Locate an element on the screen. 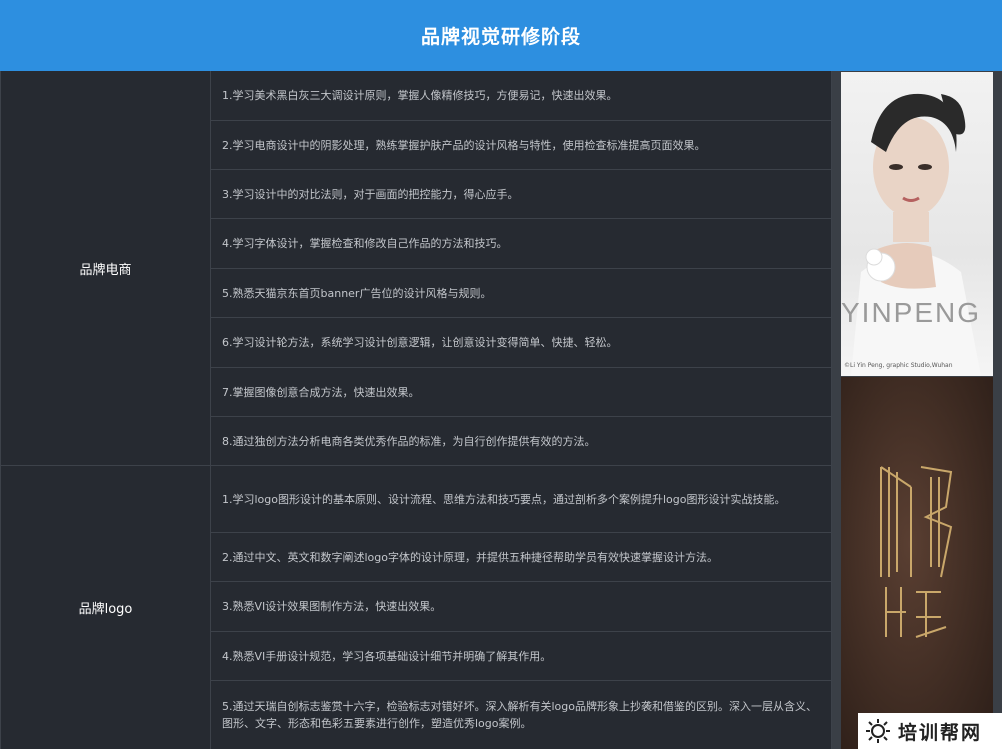 The image size is (1002, 749). category-cell: 品牌电商 is located at coordinates (106, 268).